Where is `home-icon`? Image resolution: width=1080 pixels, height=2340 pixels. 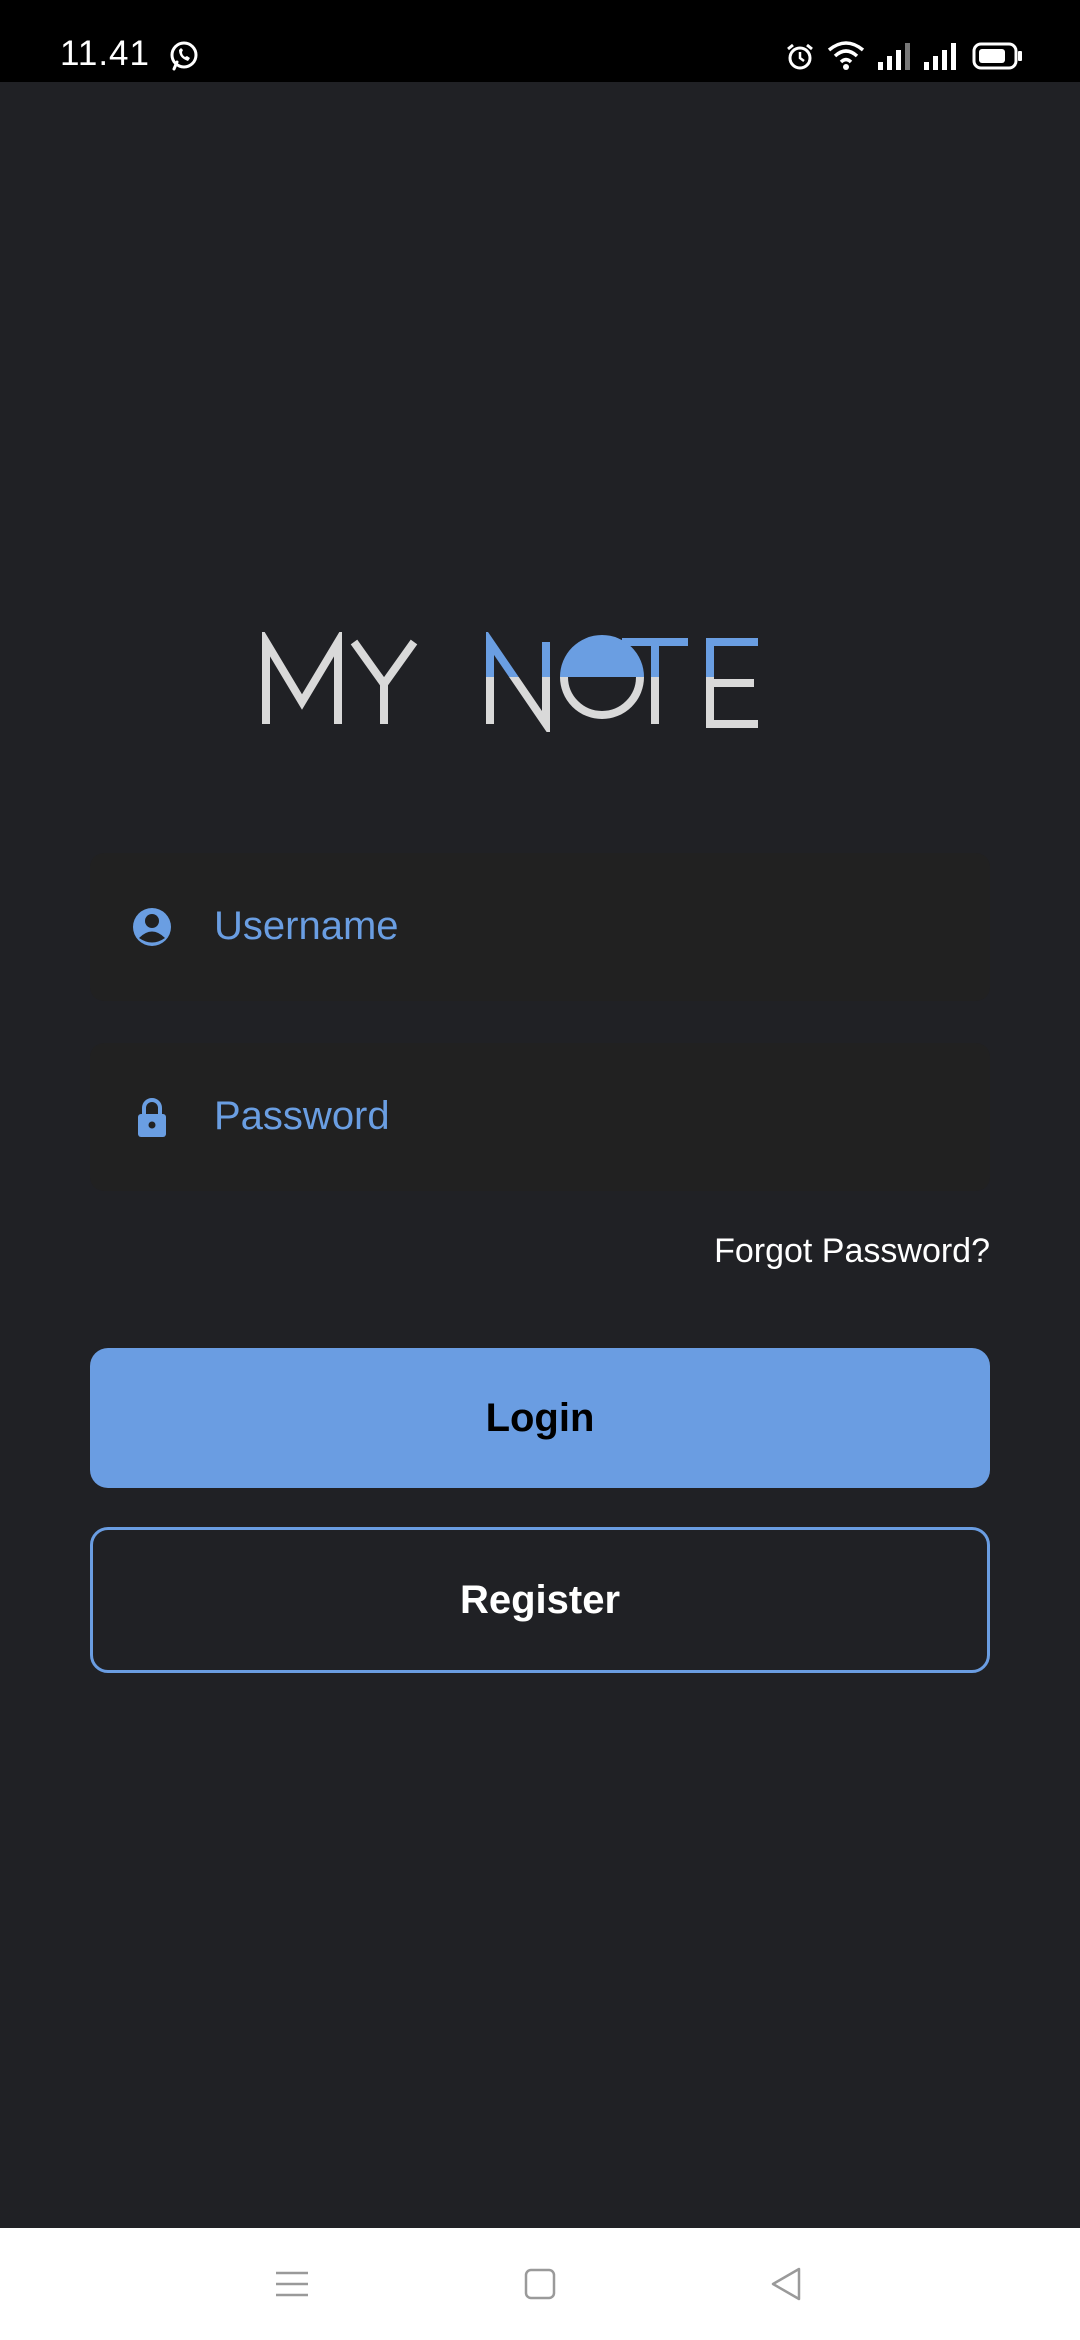
home-icon is located at coordinates (540, 2284).